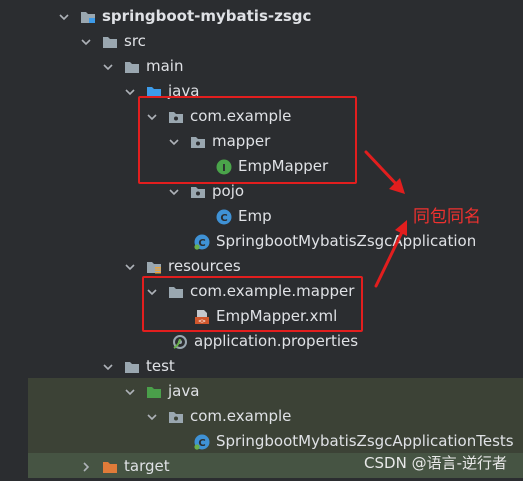 The height and width of the screenshot is (481, 523). Describe the element at coordinates (447, 217) in the screenshot. I see `annotation-label: 同包同名` at that location.